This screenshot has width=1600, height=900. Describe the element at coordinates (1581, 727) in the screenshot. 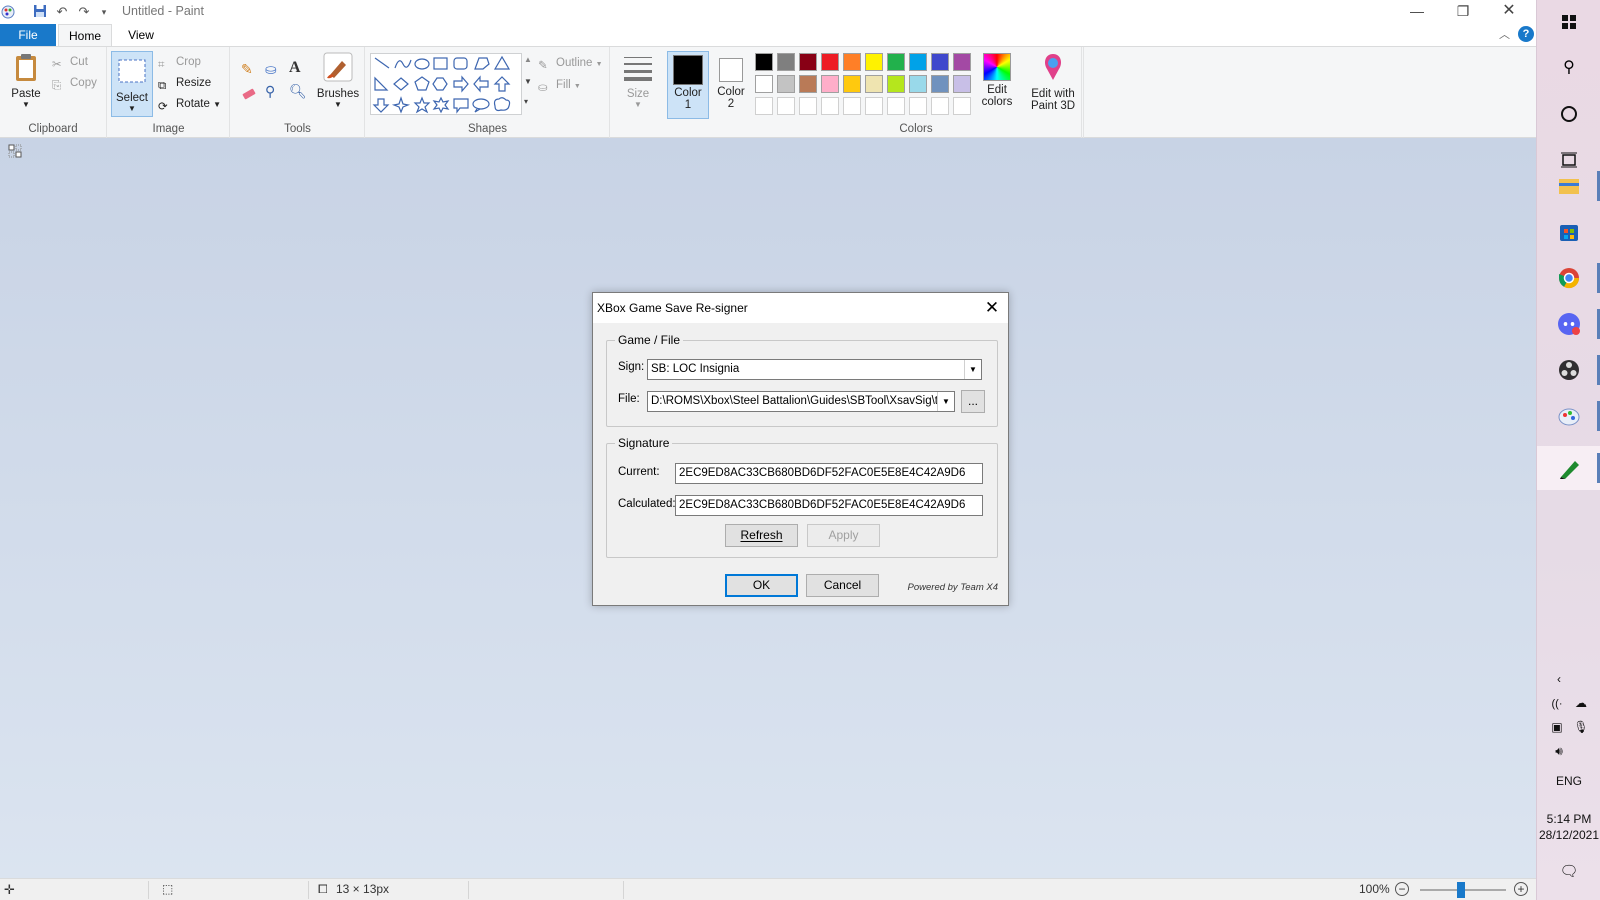

I see `microphone-icon: 🎙︎` at that location.